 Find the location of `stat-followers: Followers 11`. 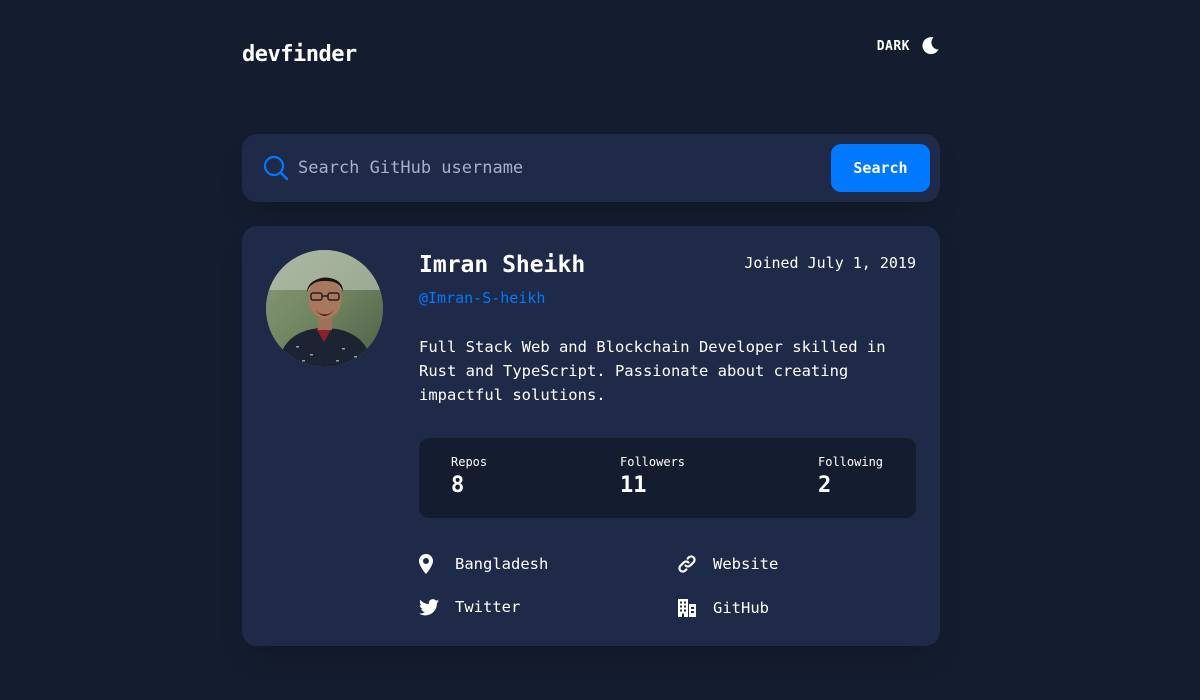

stat-followers: Followers 11 is located at coordinates (652, 476).